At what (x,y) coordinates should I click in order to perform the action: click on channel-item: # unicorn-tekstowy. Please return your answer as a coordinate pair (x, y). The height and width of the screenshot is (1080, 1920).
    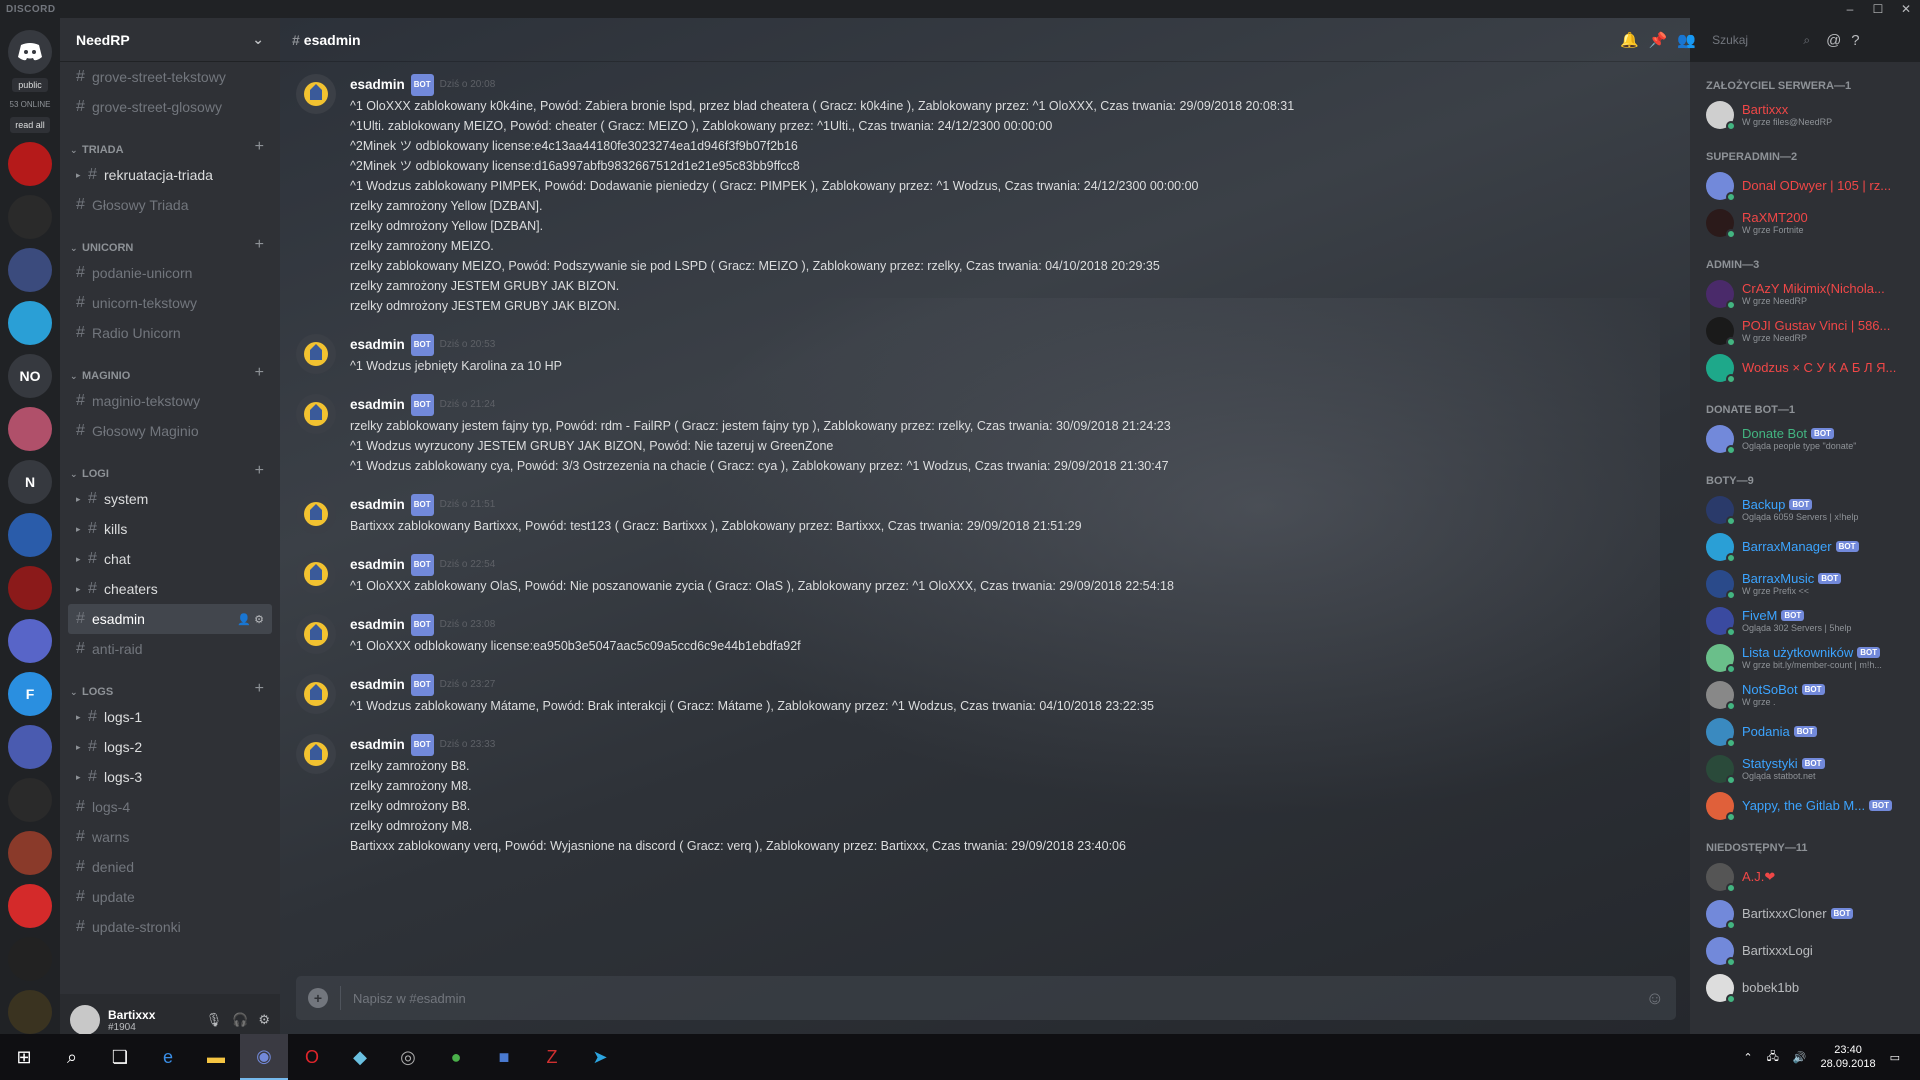
    Looking at the image, I should click on (170, 303).